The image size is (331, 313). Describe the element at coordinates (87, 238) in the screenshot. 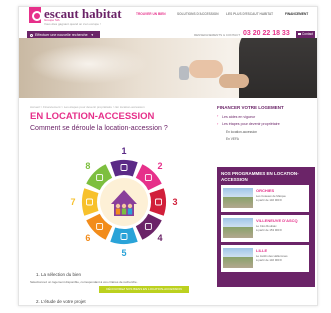

I see `step-number: 6` at that location.